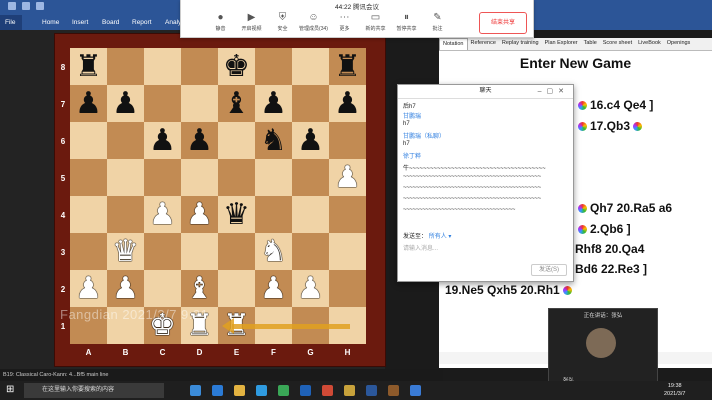 The image size is (712, 400). I want to click on menu-board: Board, so click(110, 22).